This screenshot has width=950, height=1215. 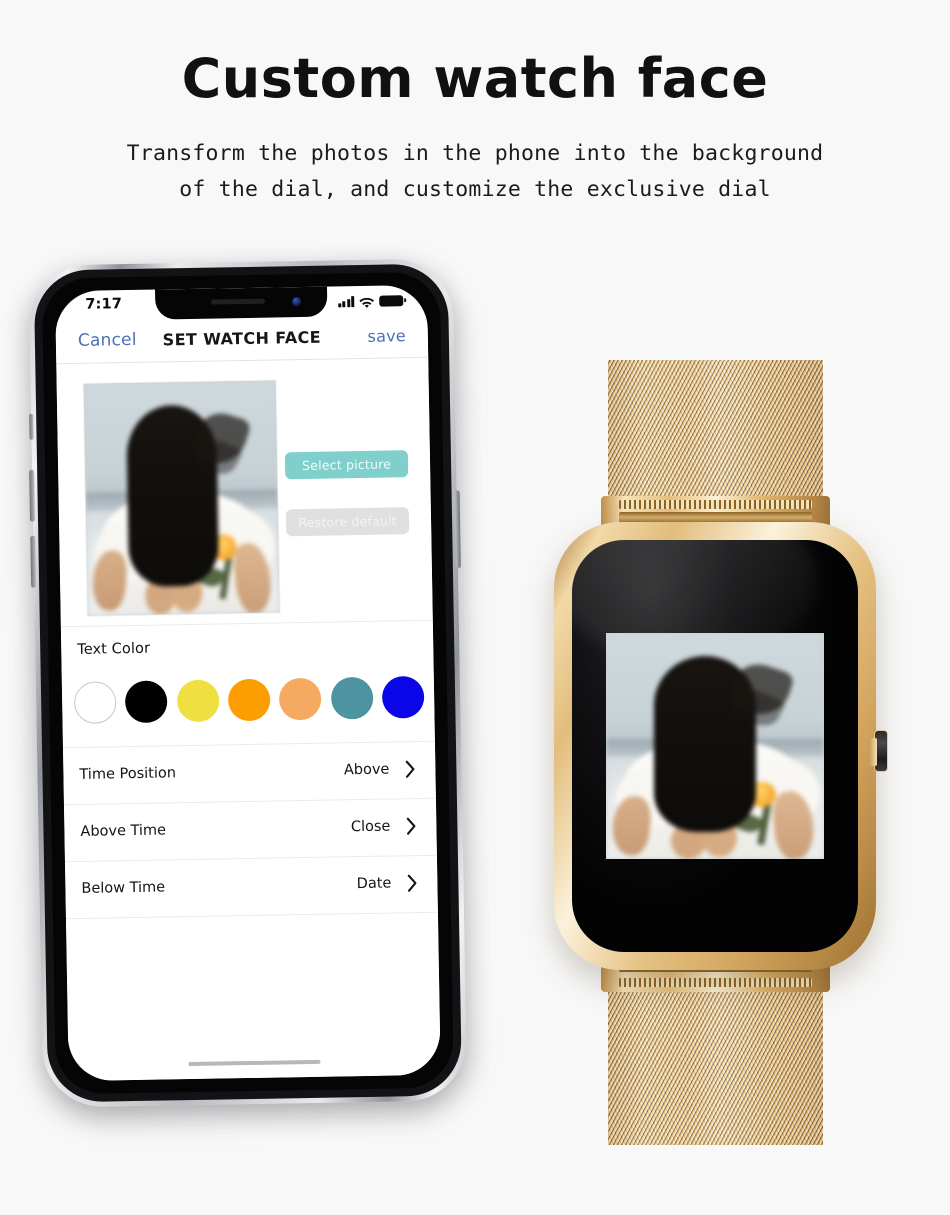 I want to click on watch-dial-photo, so click(x=715, y=746).